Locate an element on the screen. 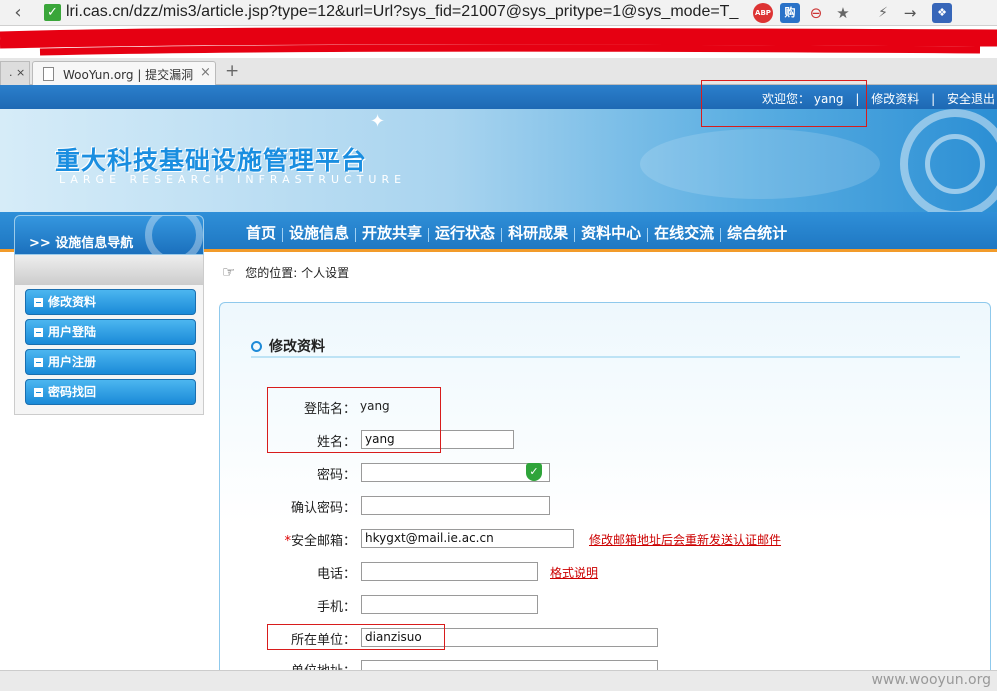  globe-ring-graphic is located at coordinates (955, 164).